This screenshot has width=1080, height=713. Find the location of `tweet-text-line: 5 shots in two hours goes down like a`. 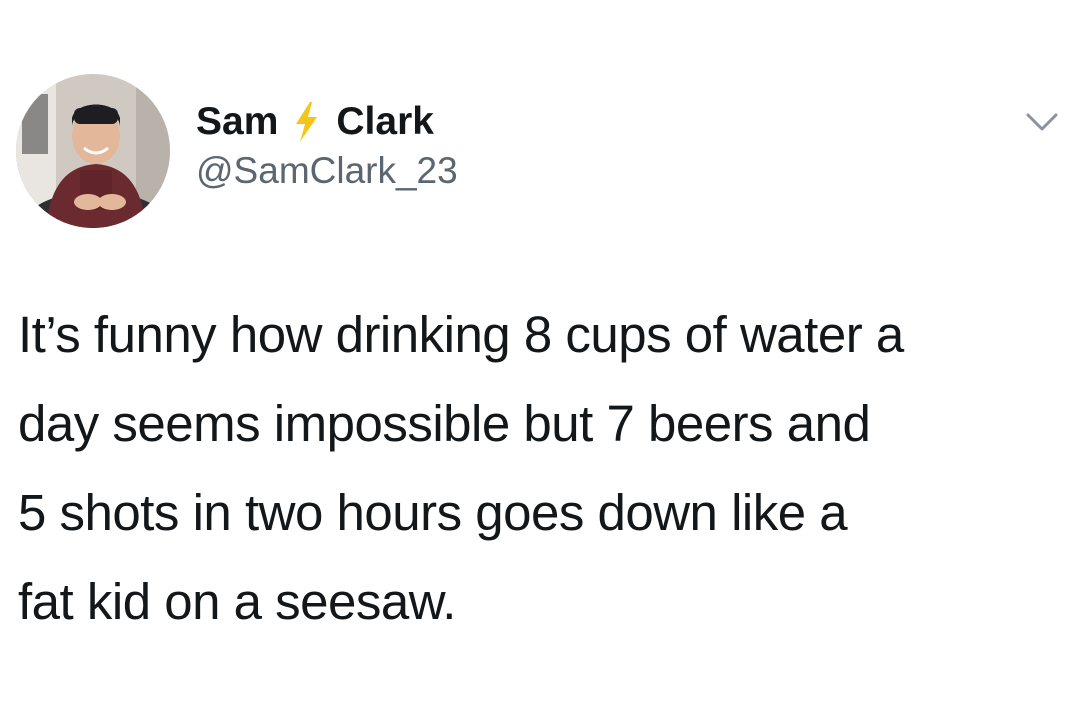

tweet-text-line: 5 shots in two hours goes down like a is located at coordinates (433, 512).